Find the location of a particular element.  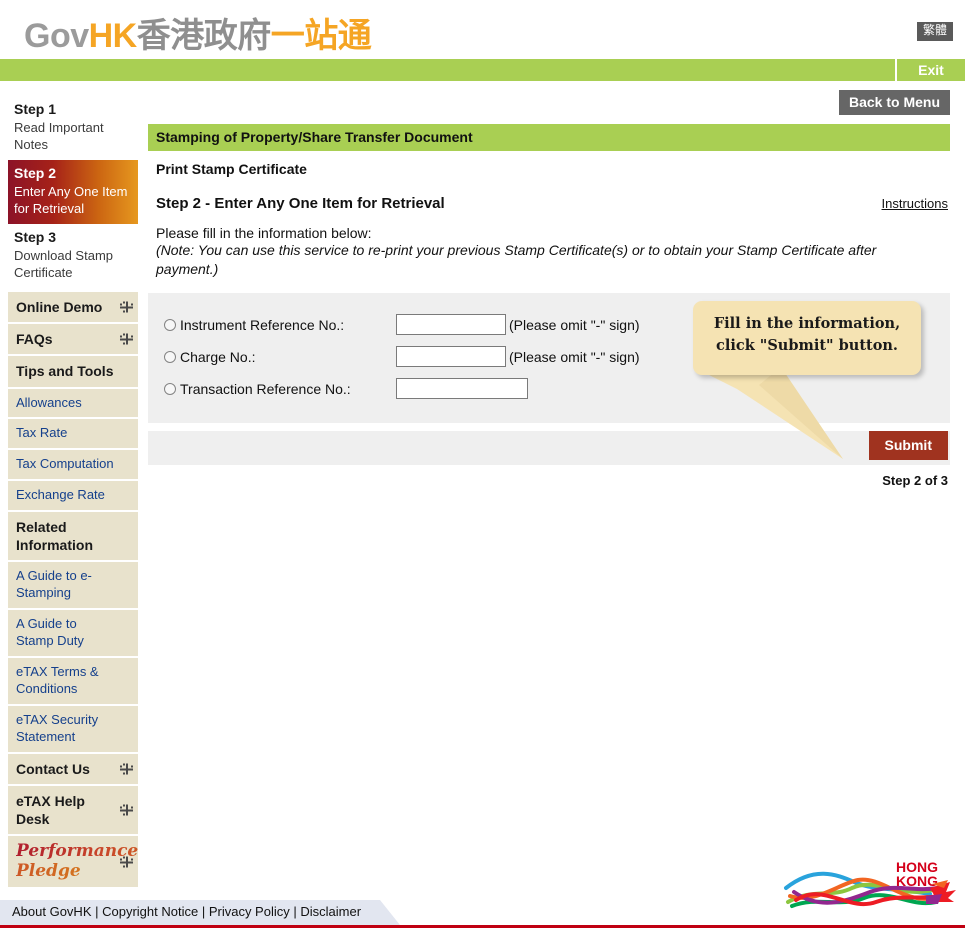

step-number: Step 1 is located at coordinates (35, 109).